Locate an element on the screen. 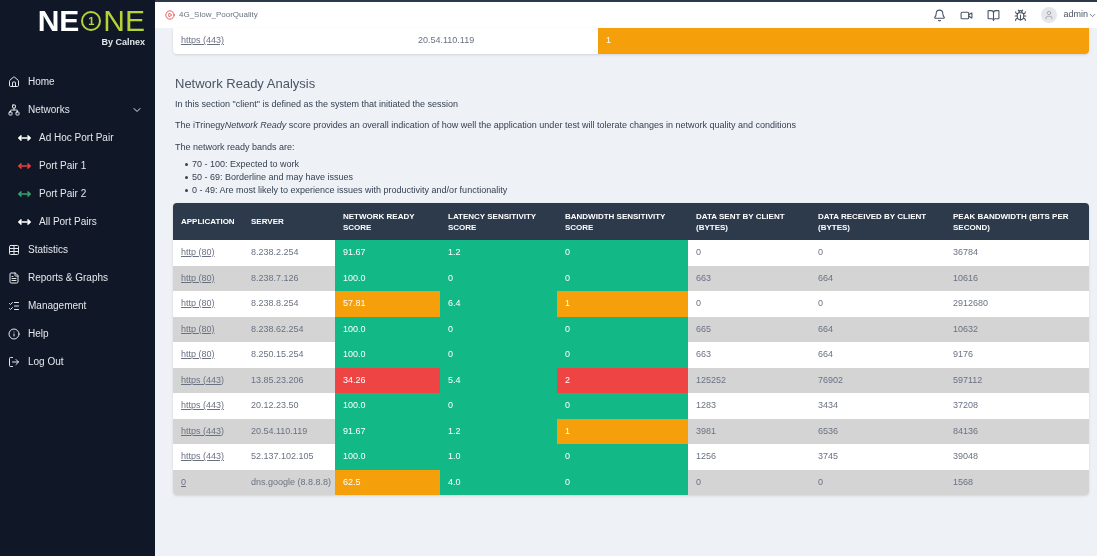 The width and height of the screenshot is (1097, 556). table-cell-text: 125252 is located at coordinates (711, 380).